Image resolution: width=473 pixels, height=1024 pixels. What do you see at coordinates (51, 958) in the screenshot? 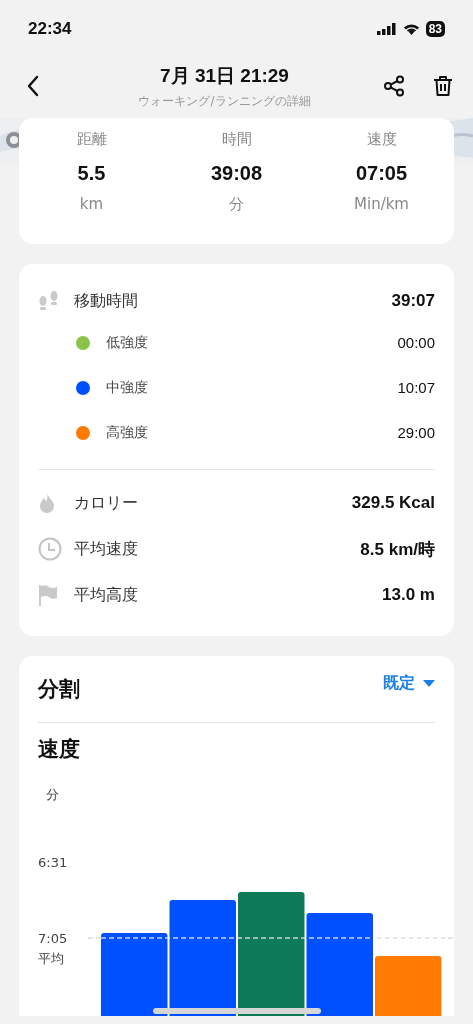
I see `average-label: 平均` at bounding box center [51, 958].